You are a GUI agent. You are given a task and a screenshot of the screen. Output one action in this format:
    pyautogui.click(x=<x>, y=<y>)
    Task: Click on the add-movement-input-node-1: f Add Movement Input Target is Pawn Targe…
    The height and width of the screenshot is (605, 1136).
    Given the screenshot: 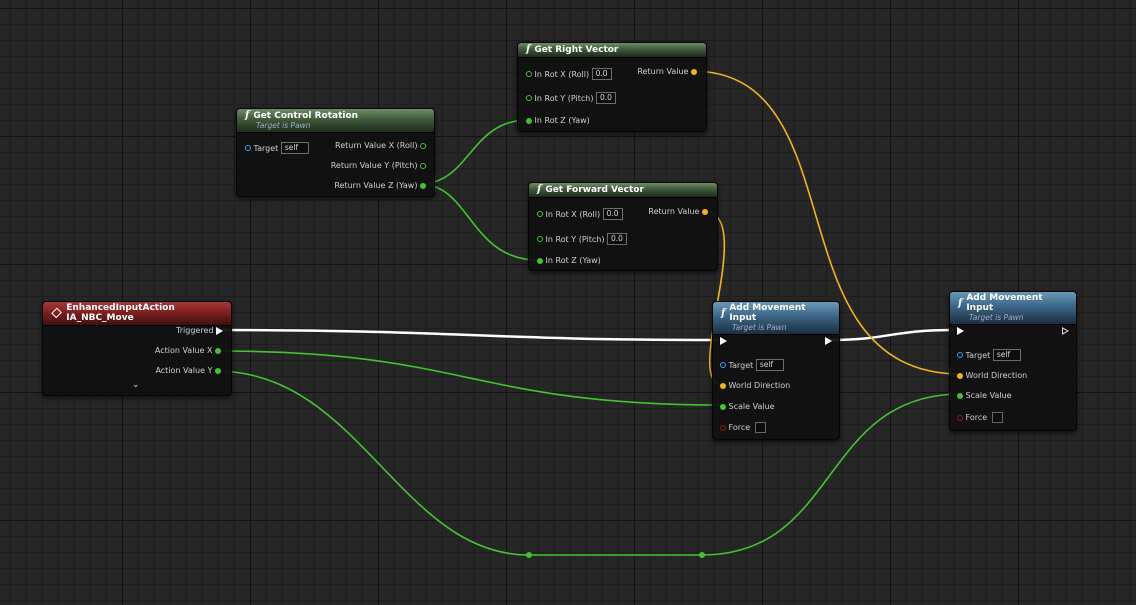 What is the action you would take?
    pyautogui.click(x=776, y=370)
    